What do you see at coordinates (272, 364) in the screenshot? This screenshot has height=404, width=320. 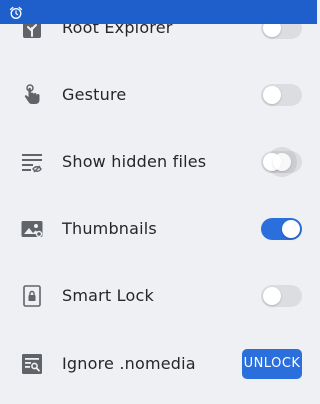 I see `unlock-button: UNLOCK` at bounding box center [272, 364].